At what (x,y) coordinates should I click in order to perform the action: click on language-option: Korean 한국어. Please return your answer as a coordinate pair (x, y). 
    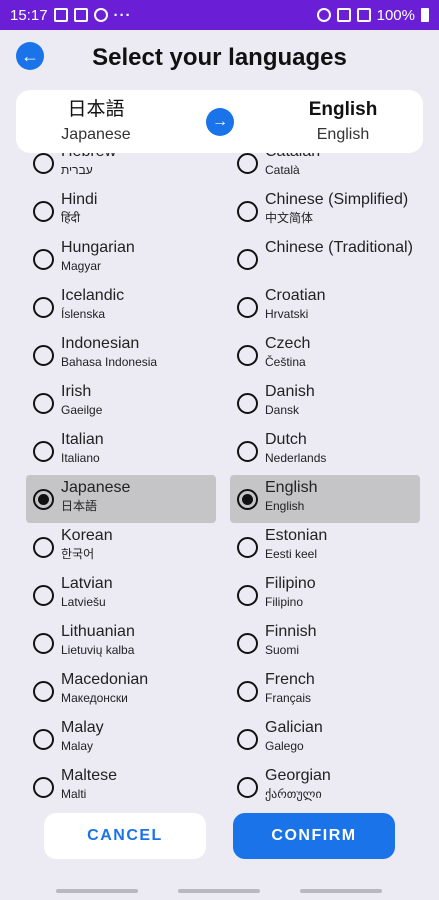
    Looking at the image, I should click on (121, 547).